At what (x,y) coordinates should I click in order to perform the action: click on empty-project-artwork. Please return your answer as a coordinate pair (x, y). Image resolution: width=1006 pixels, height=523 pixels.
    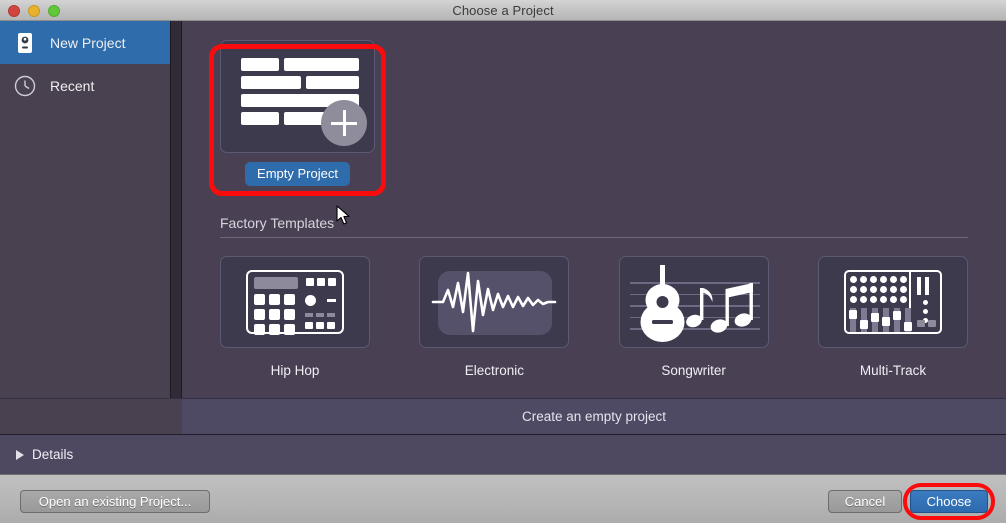
    Looking at the image, I should click on (297, 96).